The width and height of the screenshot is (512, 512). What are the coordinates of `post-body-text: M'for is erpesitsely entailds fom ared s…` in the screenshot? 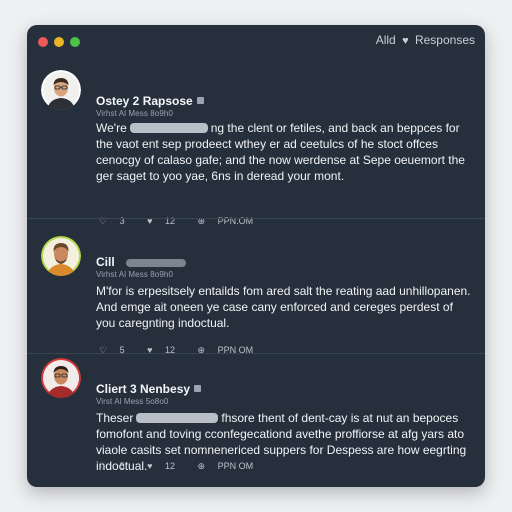 It's located at (283, 307).